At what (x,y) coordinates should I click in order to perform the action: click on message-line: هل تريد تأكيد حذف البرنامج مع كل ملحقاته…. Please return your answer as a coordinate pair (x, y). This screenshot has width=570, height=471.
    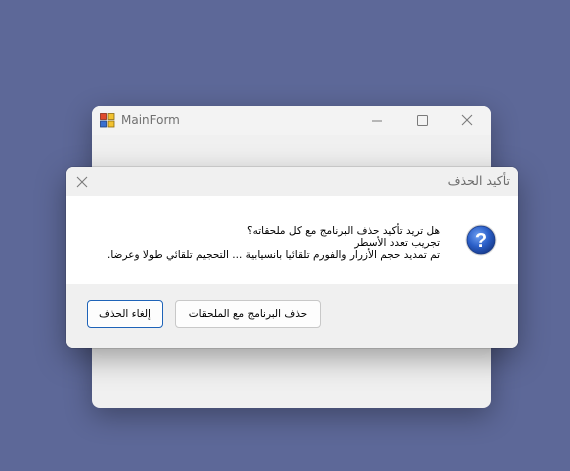
    Looking at the image, I should click on (343, 231).